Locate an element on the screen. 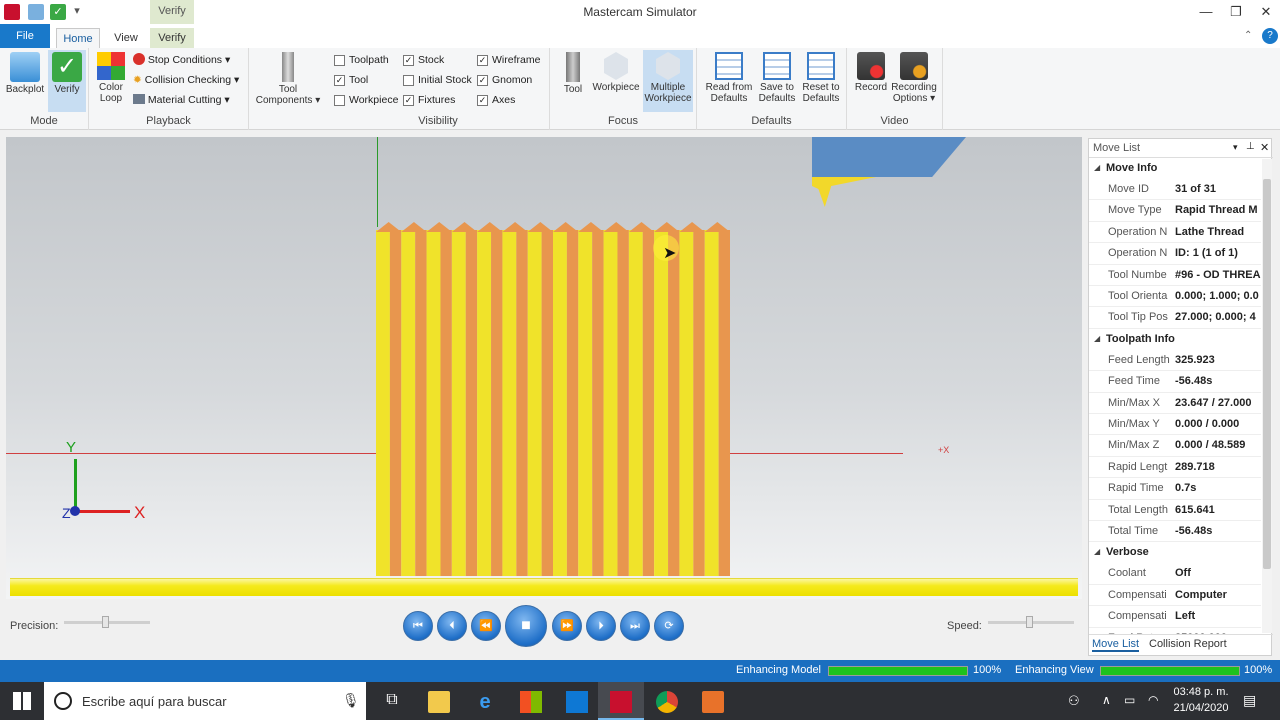 This screenshot has width=1280, height=720. property-row: Move ID 31 of 31 is located at coordinates (1175, 190).